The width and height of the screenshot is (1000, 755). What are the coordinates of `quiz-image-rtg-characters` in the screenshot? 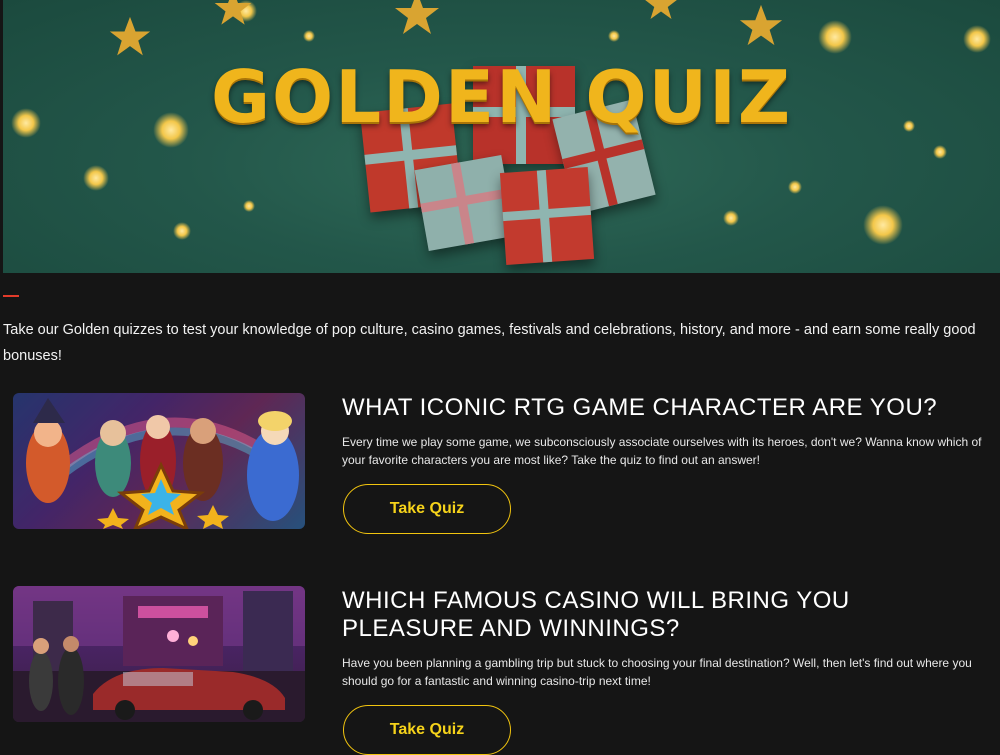 It's located at (159, 461).